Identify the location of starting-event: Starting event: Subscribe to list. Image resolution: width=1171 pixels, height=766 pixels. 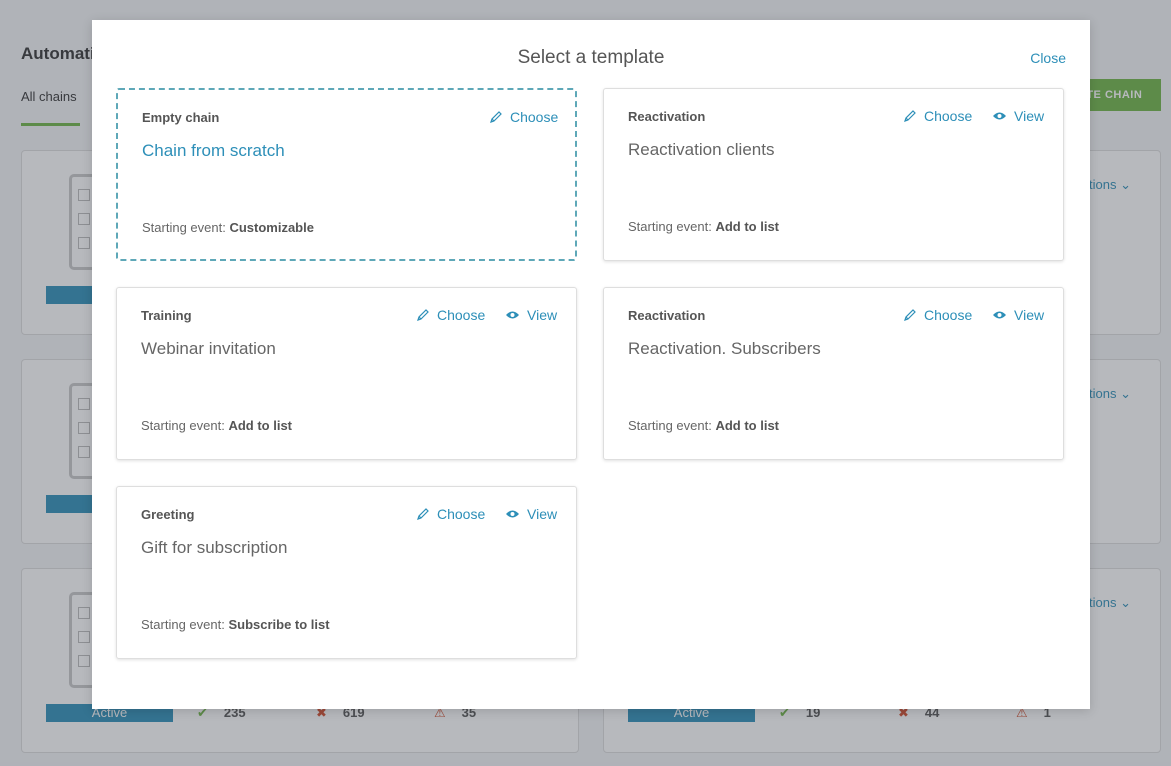
(235, 624).